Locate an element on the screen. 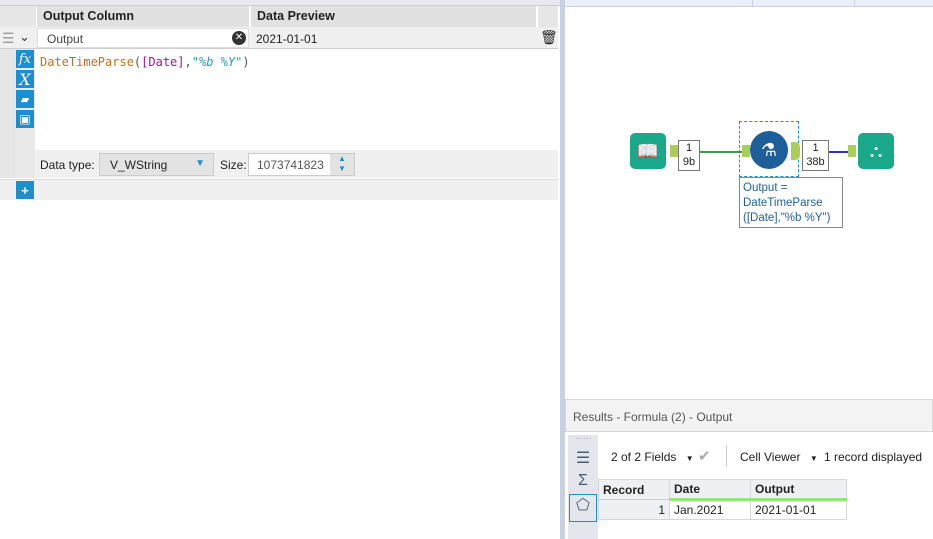 This screenshot has height=539, width=933. trash-icon: 🗑 is located at coordinates (549, 37).